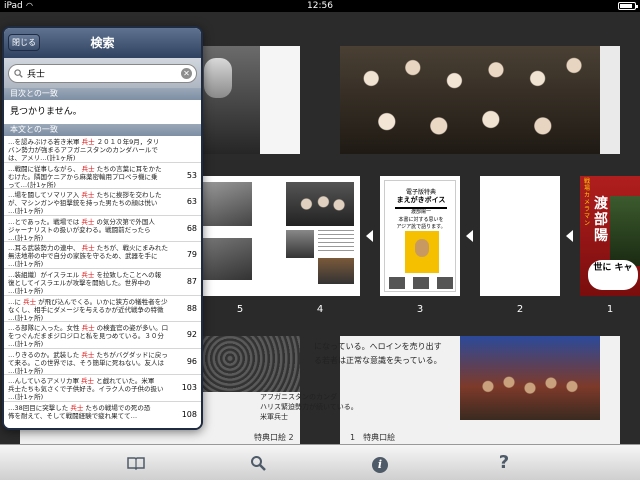 The height and width of the screenshot is (480, 640). Describe the element at coordinates (136, 463) in the screenshot. I see `book-icon` at that location.